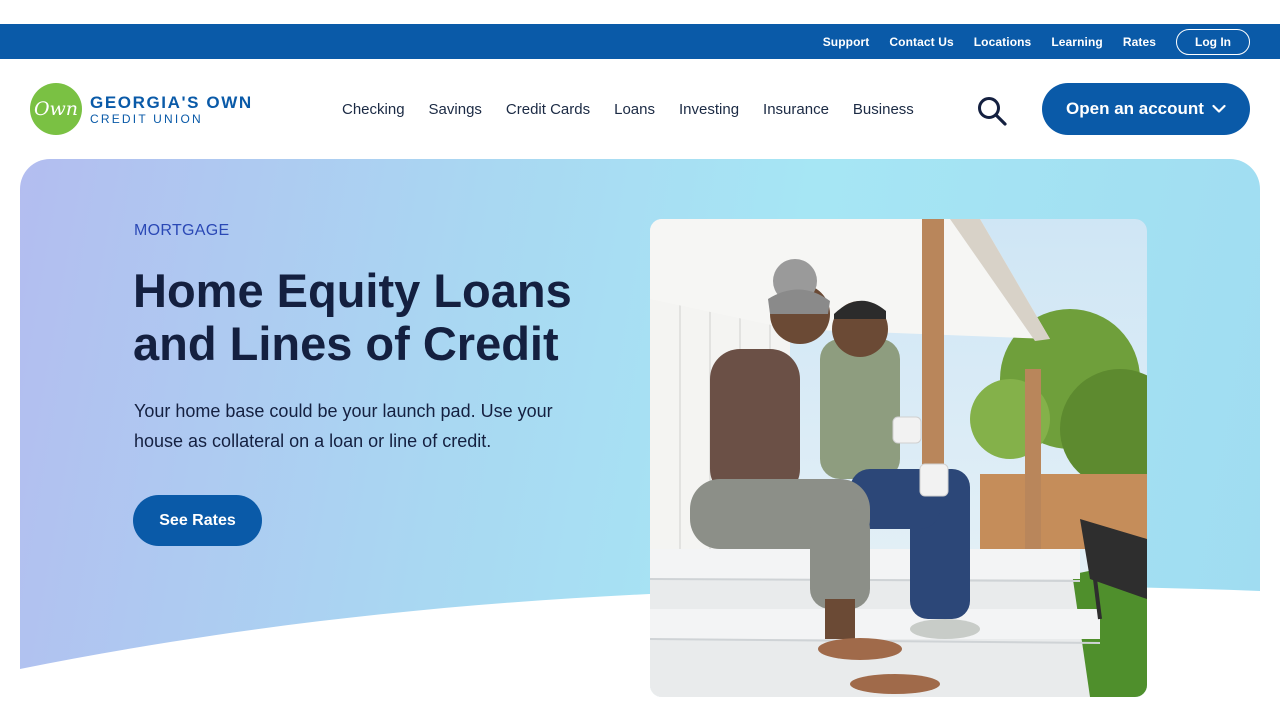 The width and height of the screenshot is (1280, 720). Describe the element at coordinates (634, 109) in the screenshot. I see `nav-item-loans: Loans` at that location.